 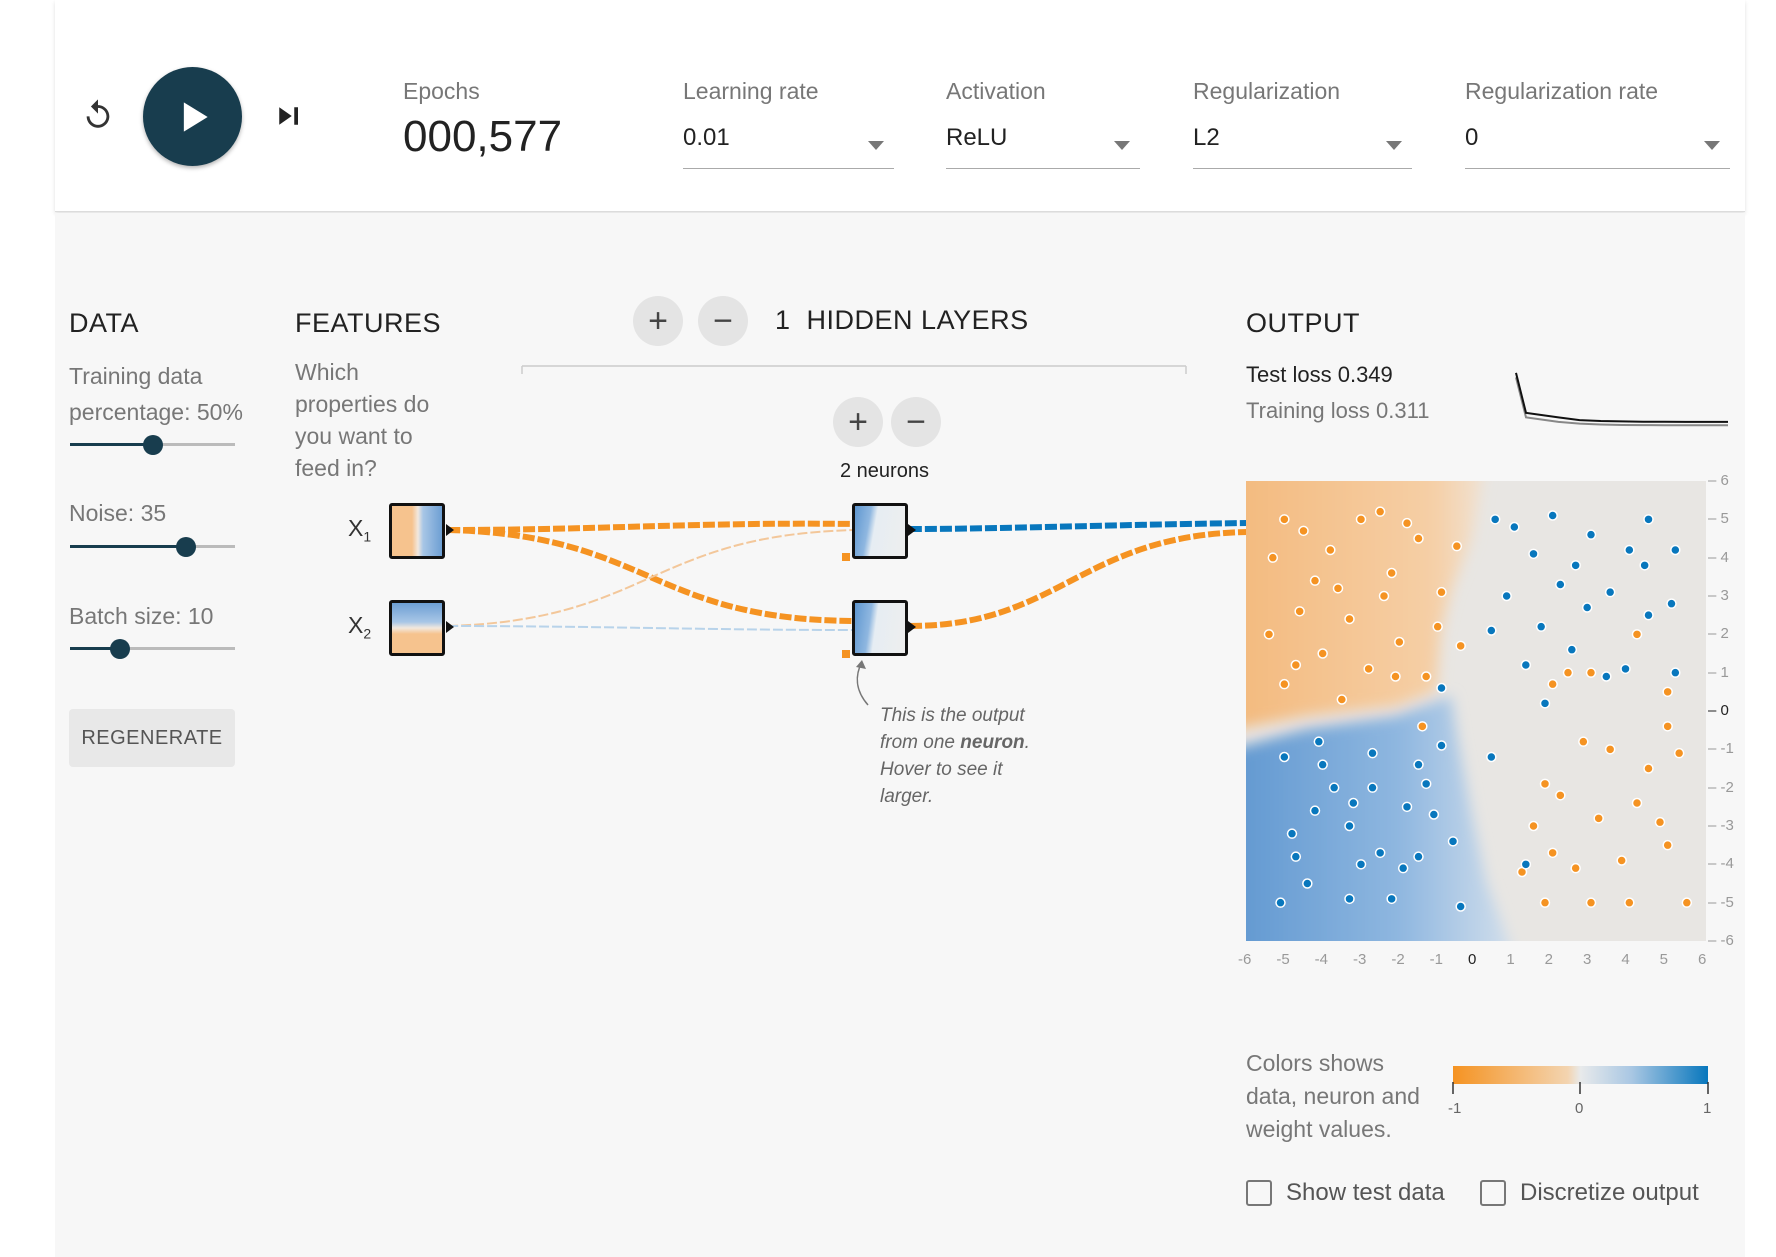 What do you see at coordinates (880, 628) in the screenshot?
I see `neuron-2-node` at bounding box center [880, 628].